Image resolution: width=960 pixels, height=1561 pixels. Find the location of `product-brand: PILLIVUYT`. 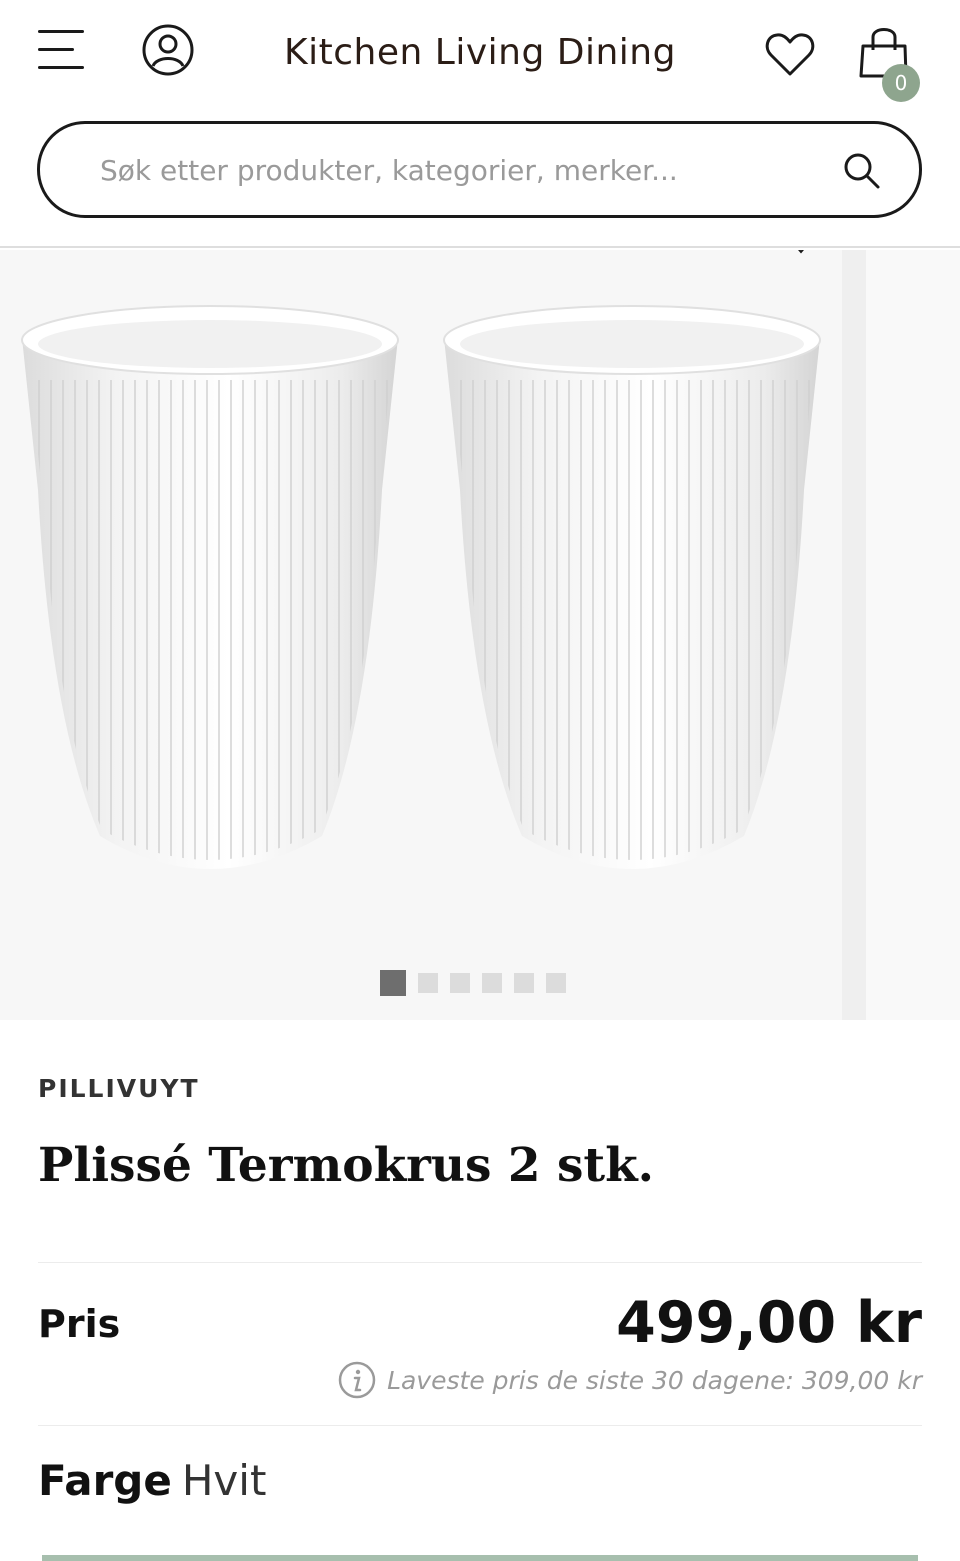

product-brand: PILLIVUYT is located at coordinates (119, 1088).